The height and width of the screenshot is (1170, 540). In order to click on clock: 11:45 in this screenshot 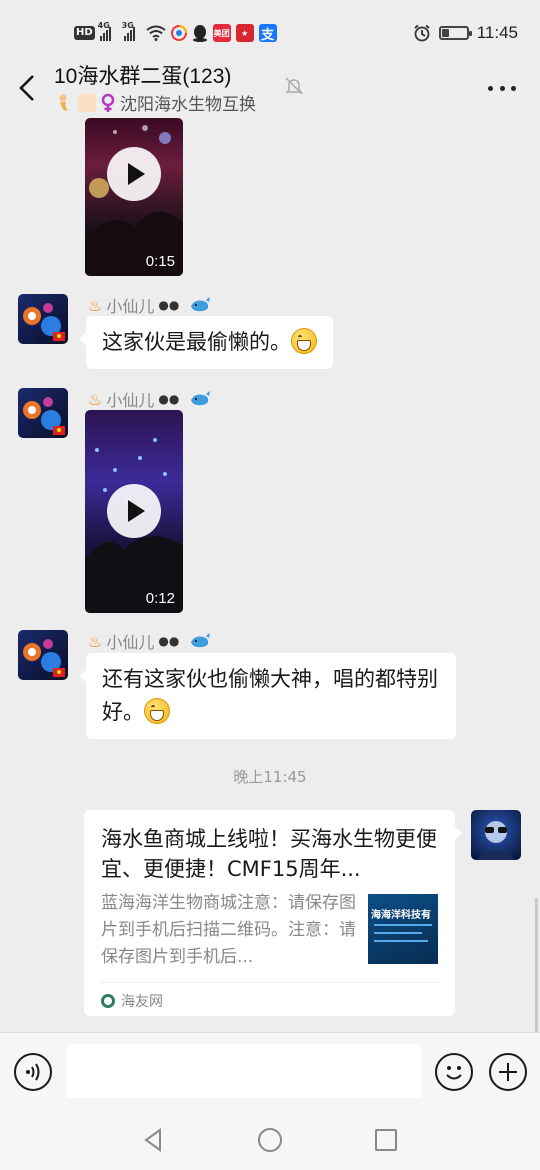, I will do `click(497, 32)`.